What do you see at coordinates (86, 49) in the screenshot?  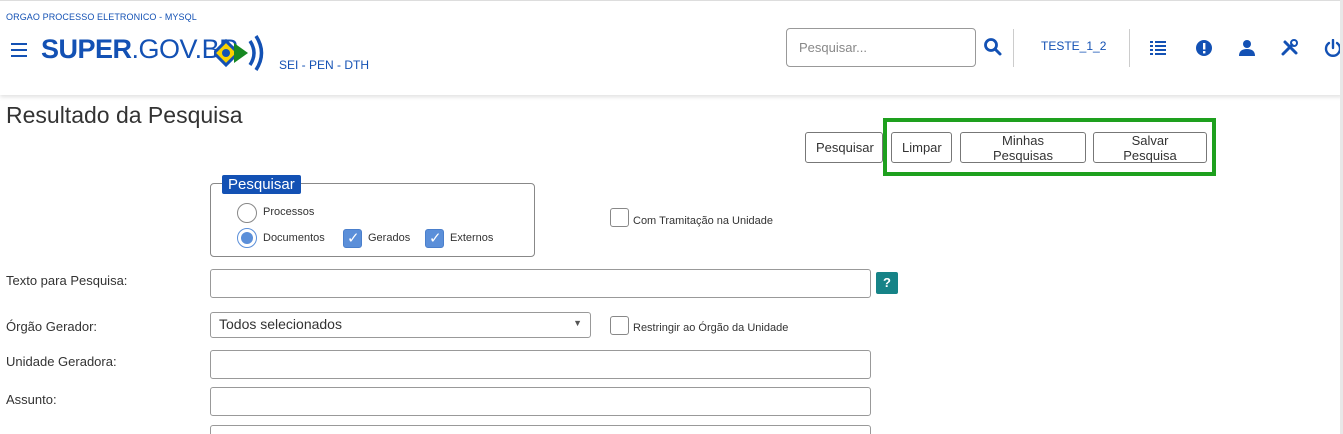 I see `logo-bold-text: SUPER` at bounding box center [86, 49].